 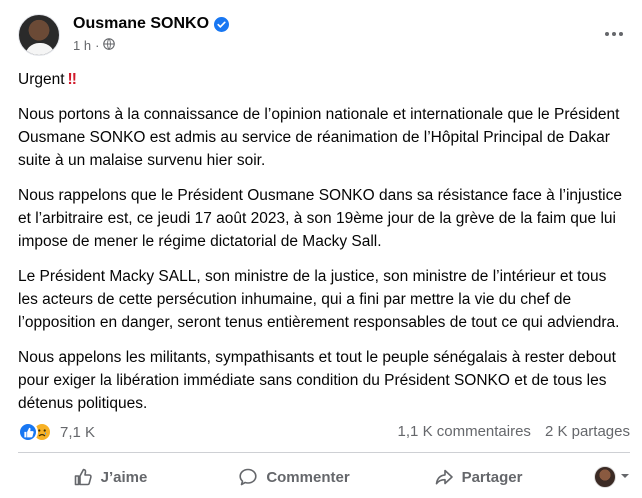 What do you see at coordinates (72, 79) in the screenshot?
I see `double-exclamation-icon: !!` at bounding box center [72, 79].